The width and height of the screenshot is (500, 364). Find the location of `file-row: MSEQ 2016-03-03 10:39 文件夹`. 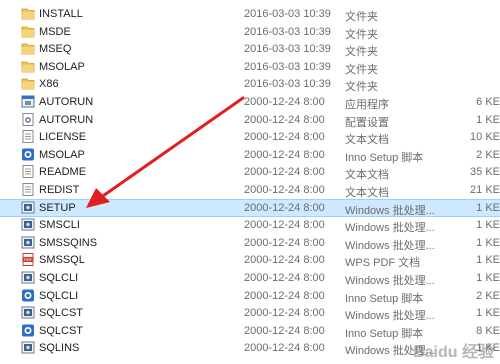

file-row: MSEQ 2016-03-03 10:39 文件夹 is located at coordinates (250, 49).